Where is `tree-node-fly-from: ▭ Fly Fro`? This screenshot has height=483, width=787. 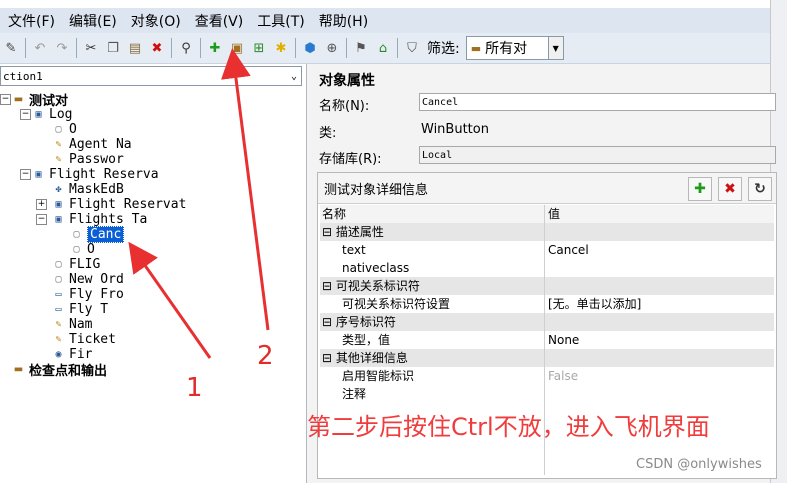
tree-node-fly-from: ▭ Fly Fro is located at coordinates (87, 294).